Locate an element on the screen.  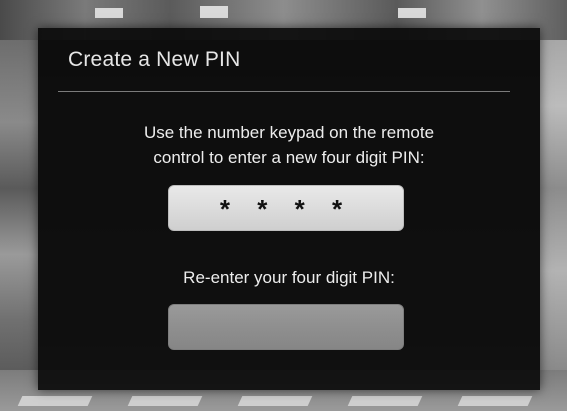
new-pin-field: * * * * is located at coordinates (286, 208).